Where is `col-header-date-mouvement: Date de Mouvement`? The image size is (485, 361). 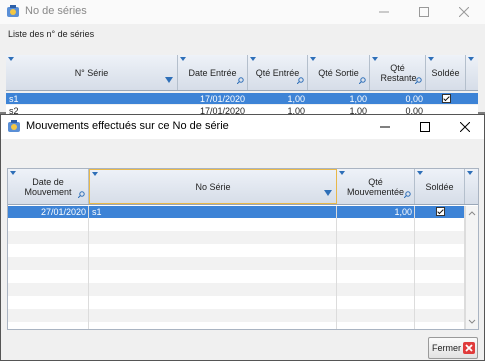 col-header-date-mouvement: Date de Mouvement is located at coordinates (48, 186).